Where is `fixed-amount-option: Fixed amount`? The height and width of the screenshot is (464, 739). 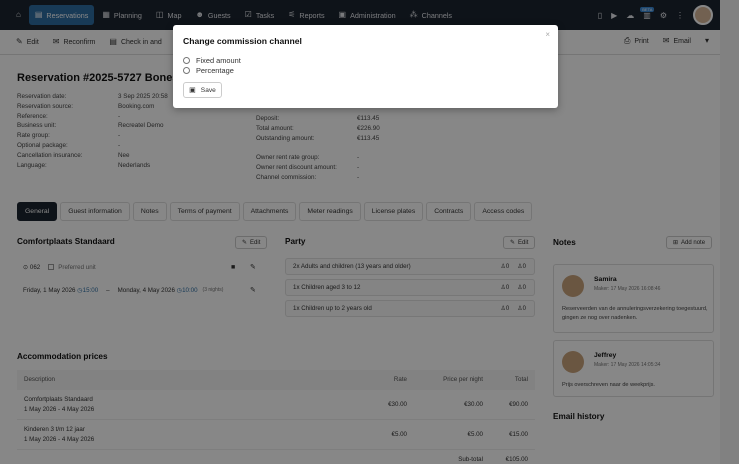 fixed-amount-option: Fixed amount is located at coordinates (212, 60).